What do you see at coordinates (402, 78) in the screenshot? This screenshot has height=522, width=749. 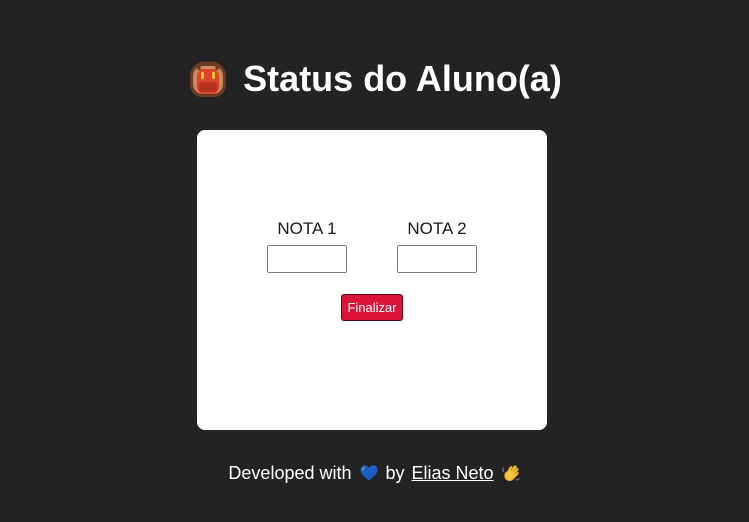 I see `page-title: Status do Aluno(a)` at bounding box center [402, 78].